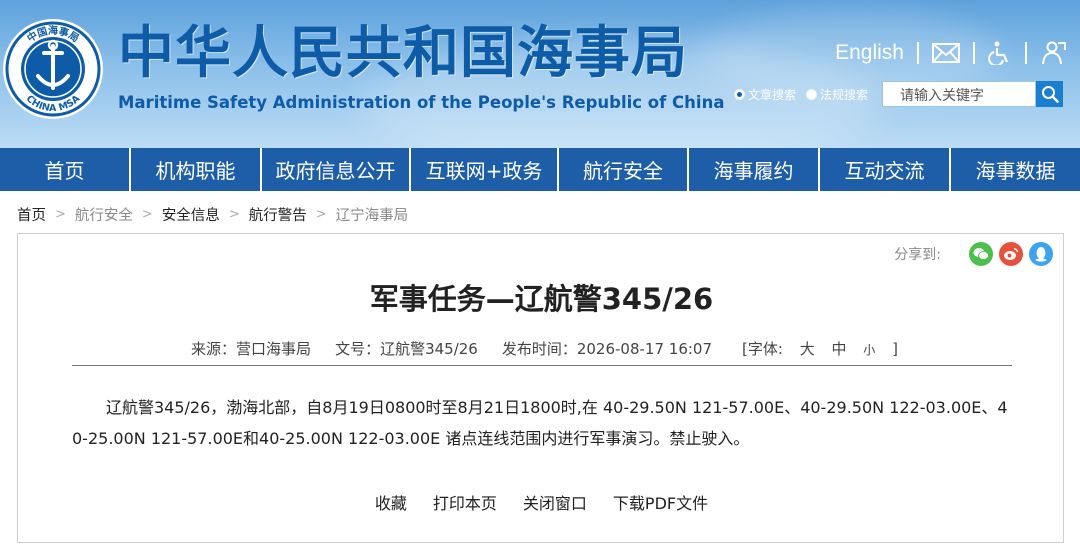 This screenshot has height=556, width=1080. What do you see at coordinates (839, 349) in the screenshot?
I see `font-size-medium: 中` at bounding box center [839, 349].